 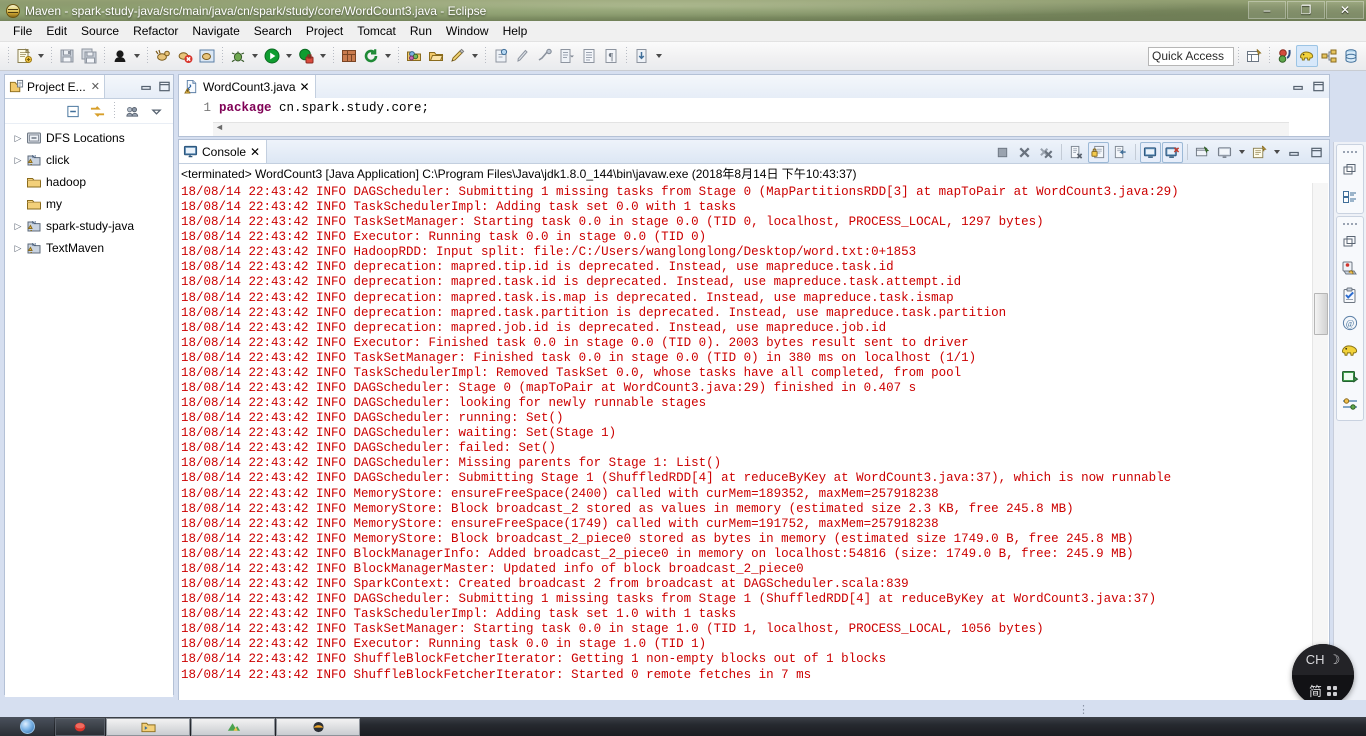 What do you see at coordinates (90, 160) in the screenshot?
I see `tree-item-click: ▷ M click` at bounding box center [90, 160].